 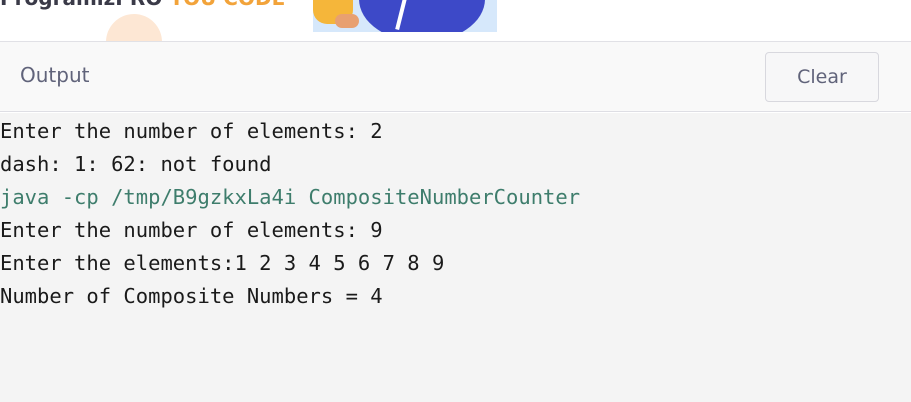 I want to click on console-line: Enter the number of elements: 2, so click(x=191, y=131).